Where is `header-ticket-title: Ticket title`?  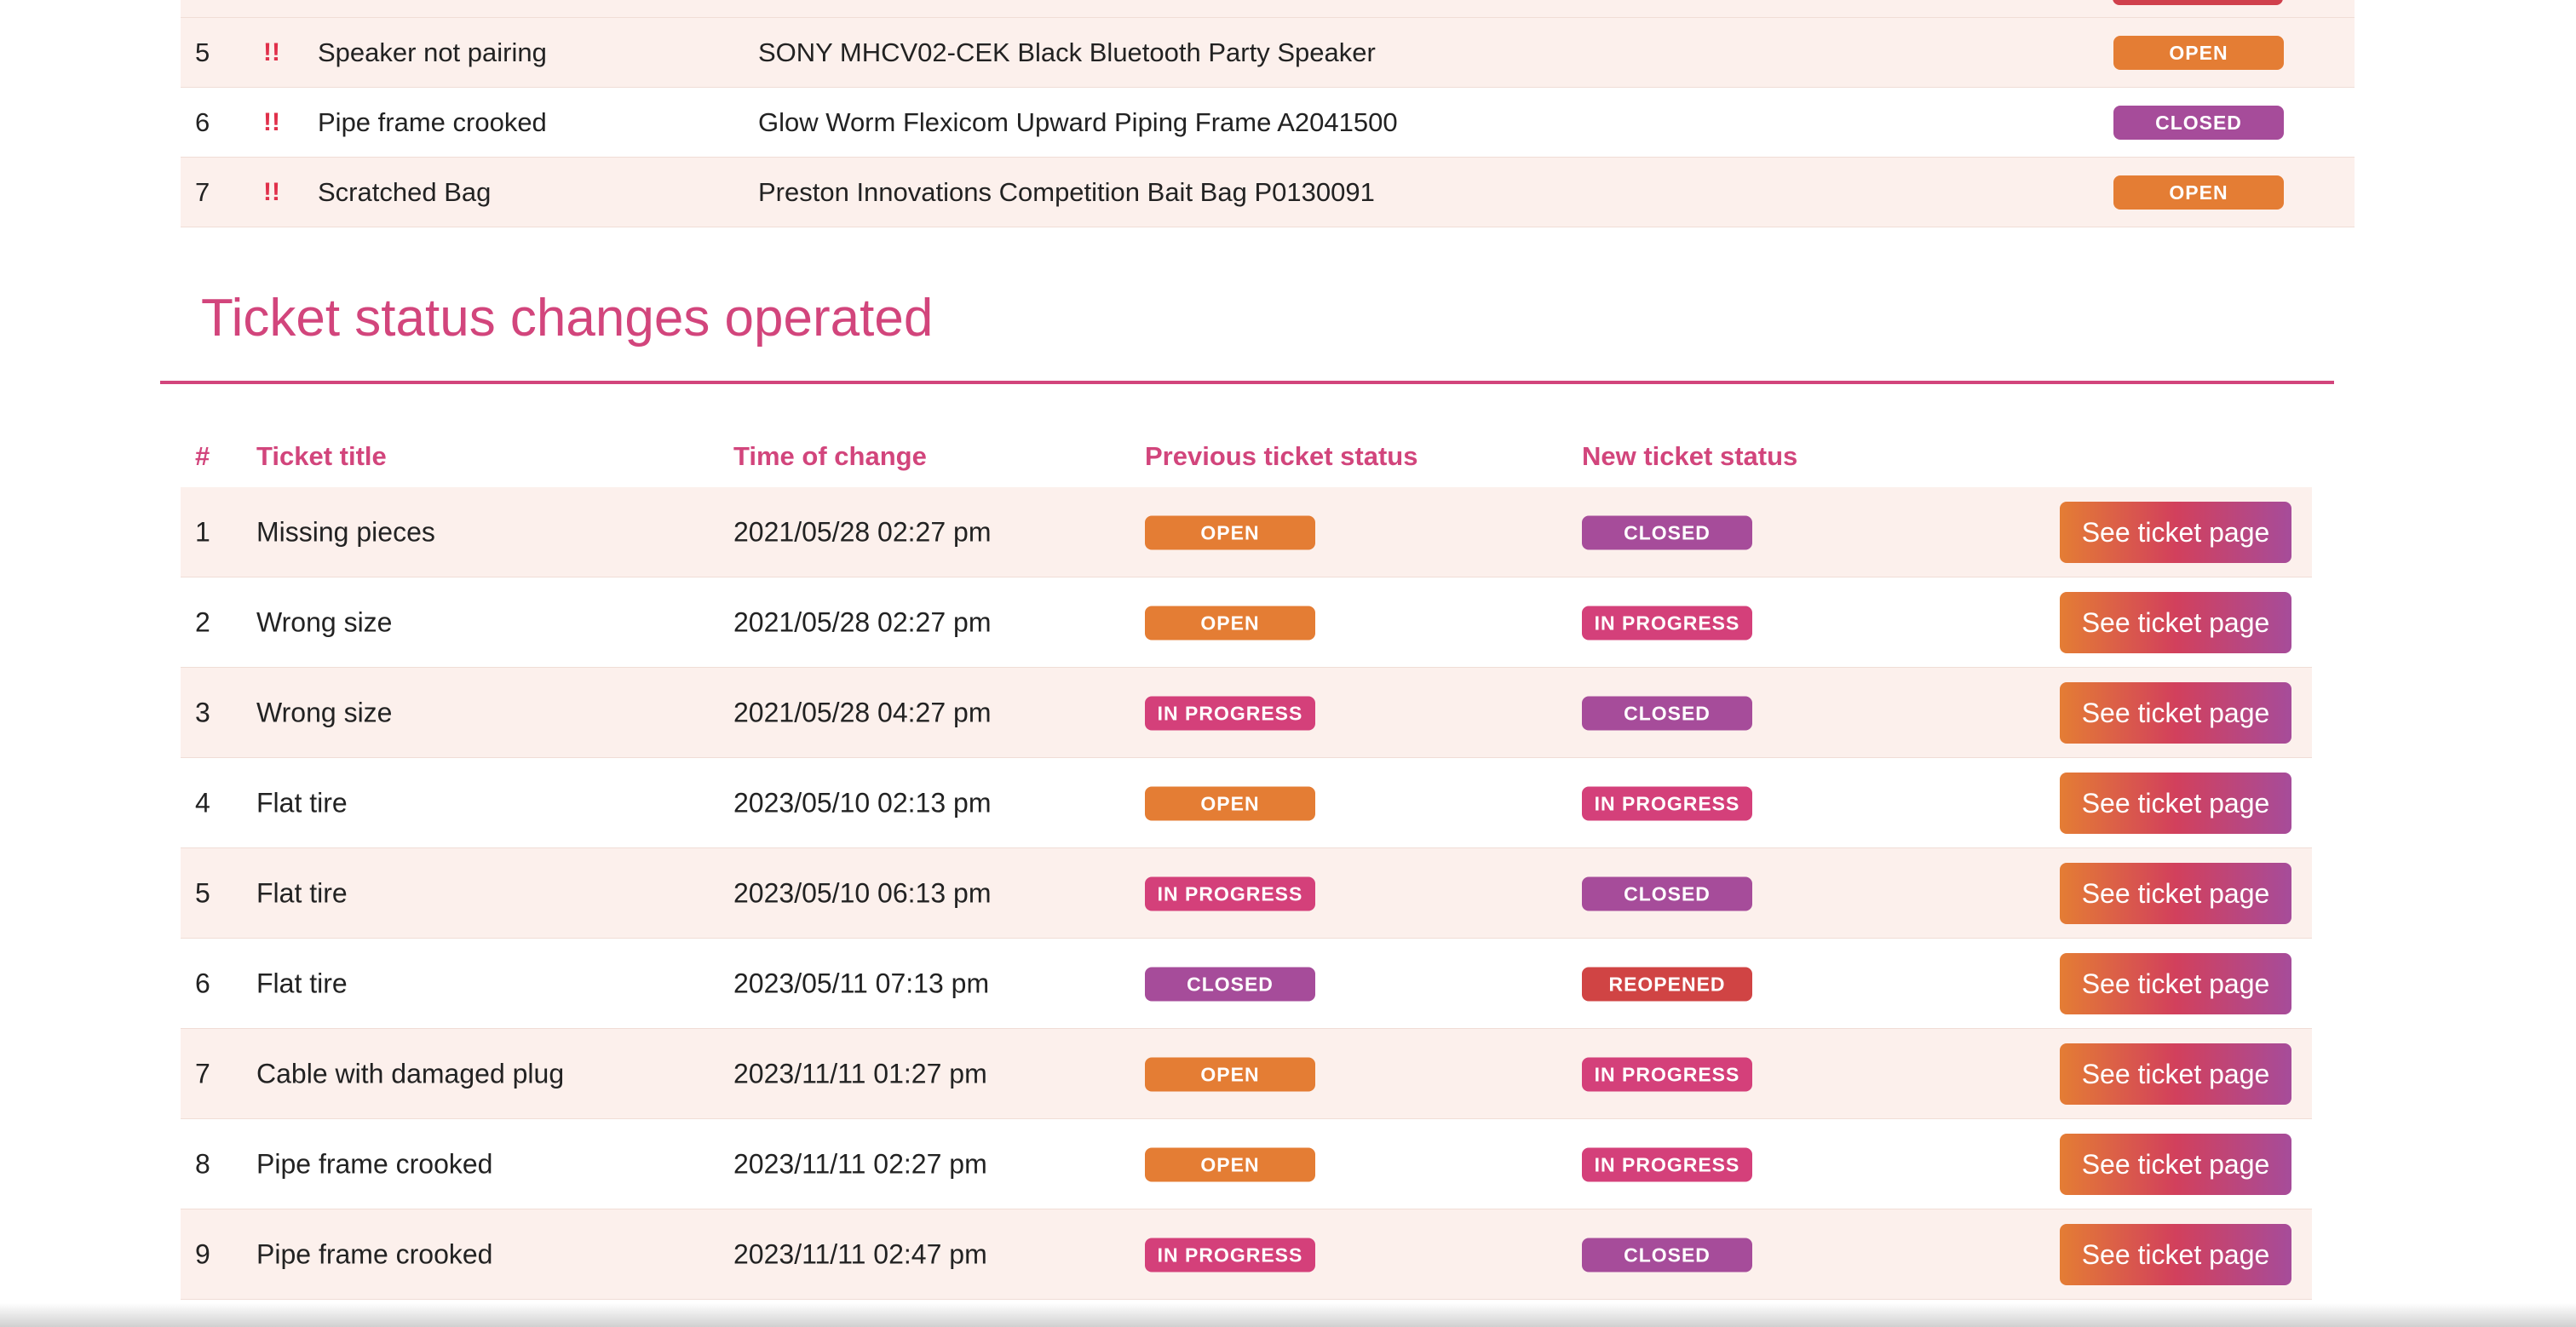 header-ticket-title: Ticket title is located at coordinates (322, 456).